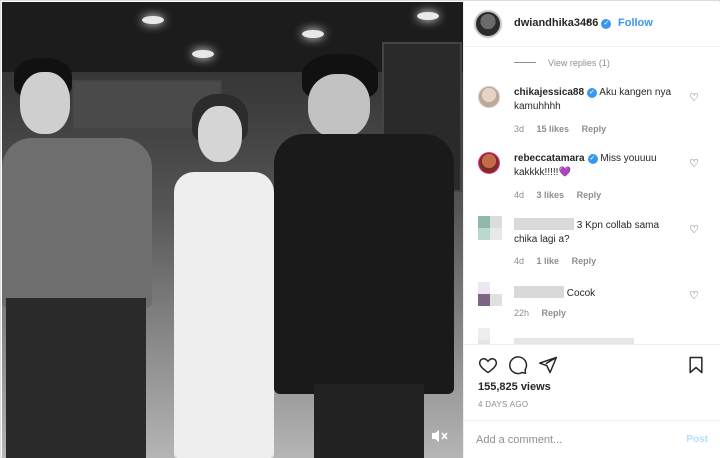  I want to click on comment-age: 22h, so click(522, 313).